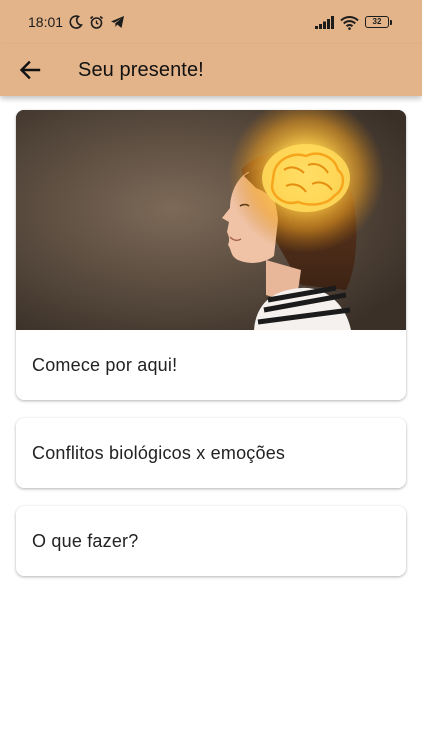 The height and width of the screenshot is (750, 422). I want to click on card-o-que-fazer: O que fazer?, so click(211, 541).